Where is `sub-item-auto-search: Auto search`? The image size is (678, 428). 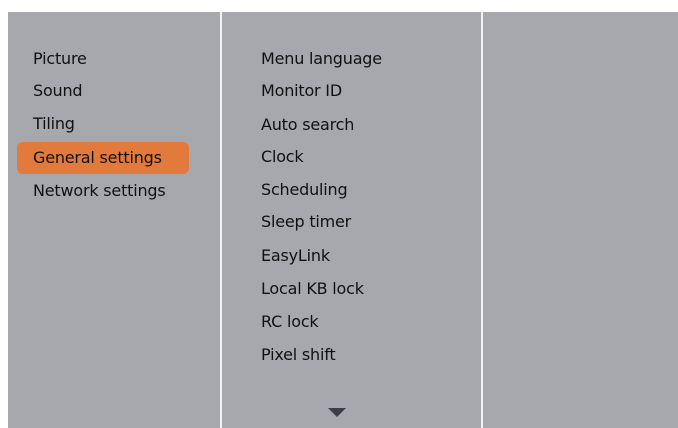 sub-item-auto-search: Auto search is located at coordinates (366, 125).